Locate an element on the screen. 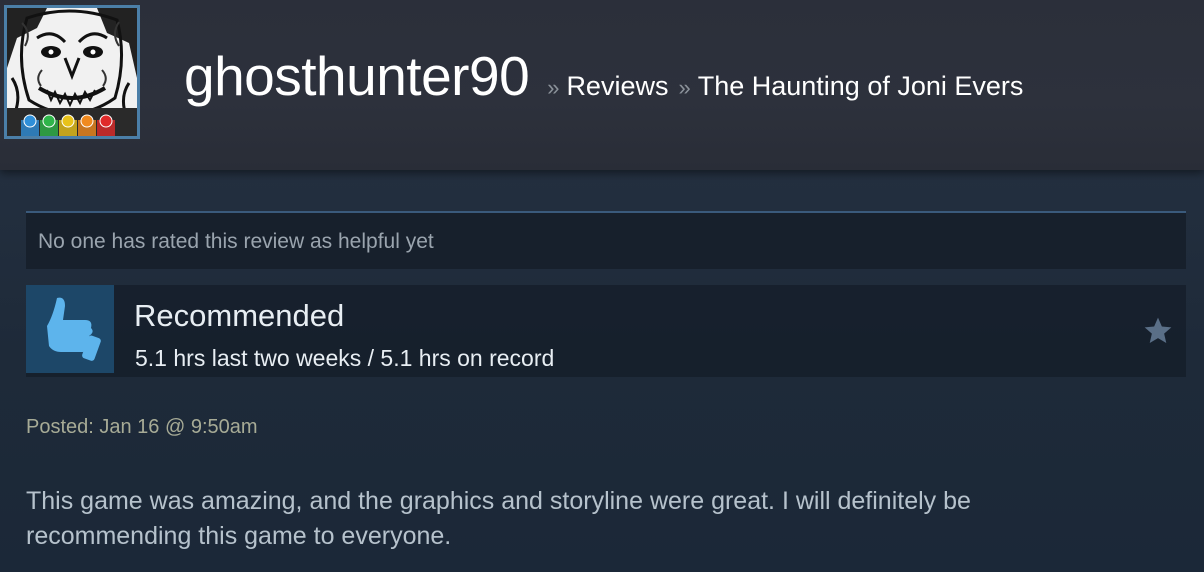 This screenshot has height=572, width=1204. badge-dot-orange is located at coordinates (87, 121).